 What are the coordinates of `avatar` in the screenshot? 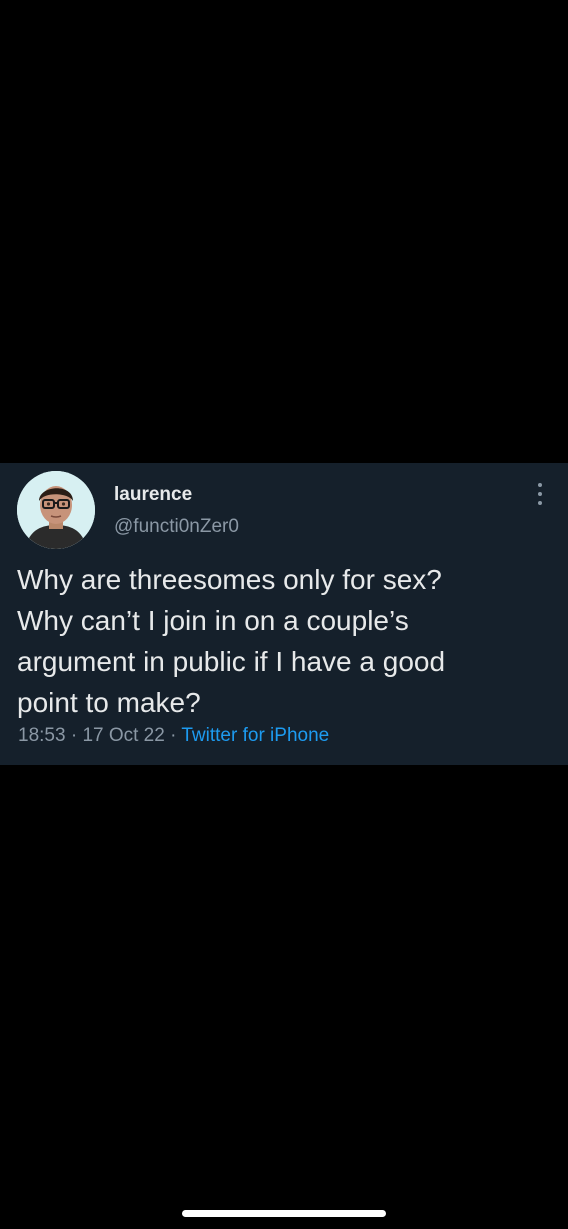 It's located at (56, 510).